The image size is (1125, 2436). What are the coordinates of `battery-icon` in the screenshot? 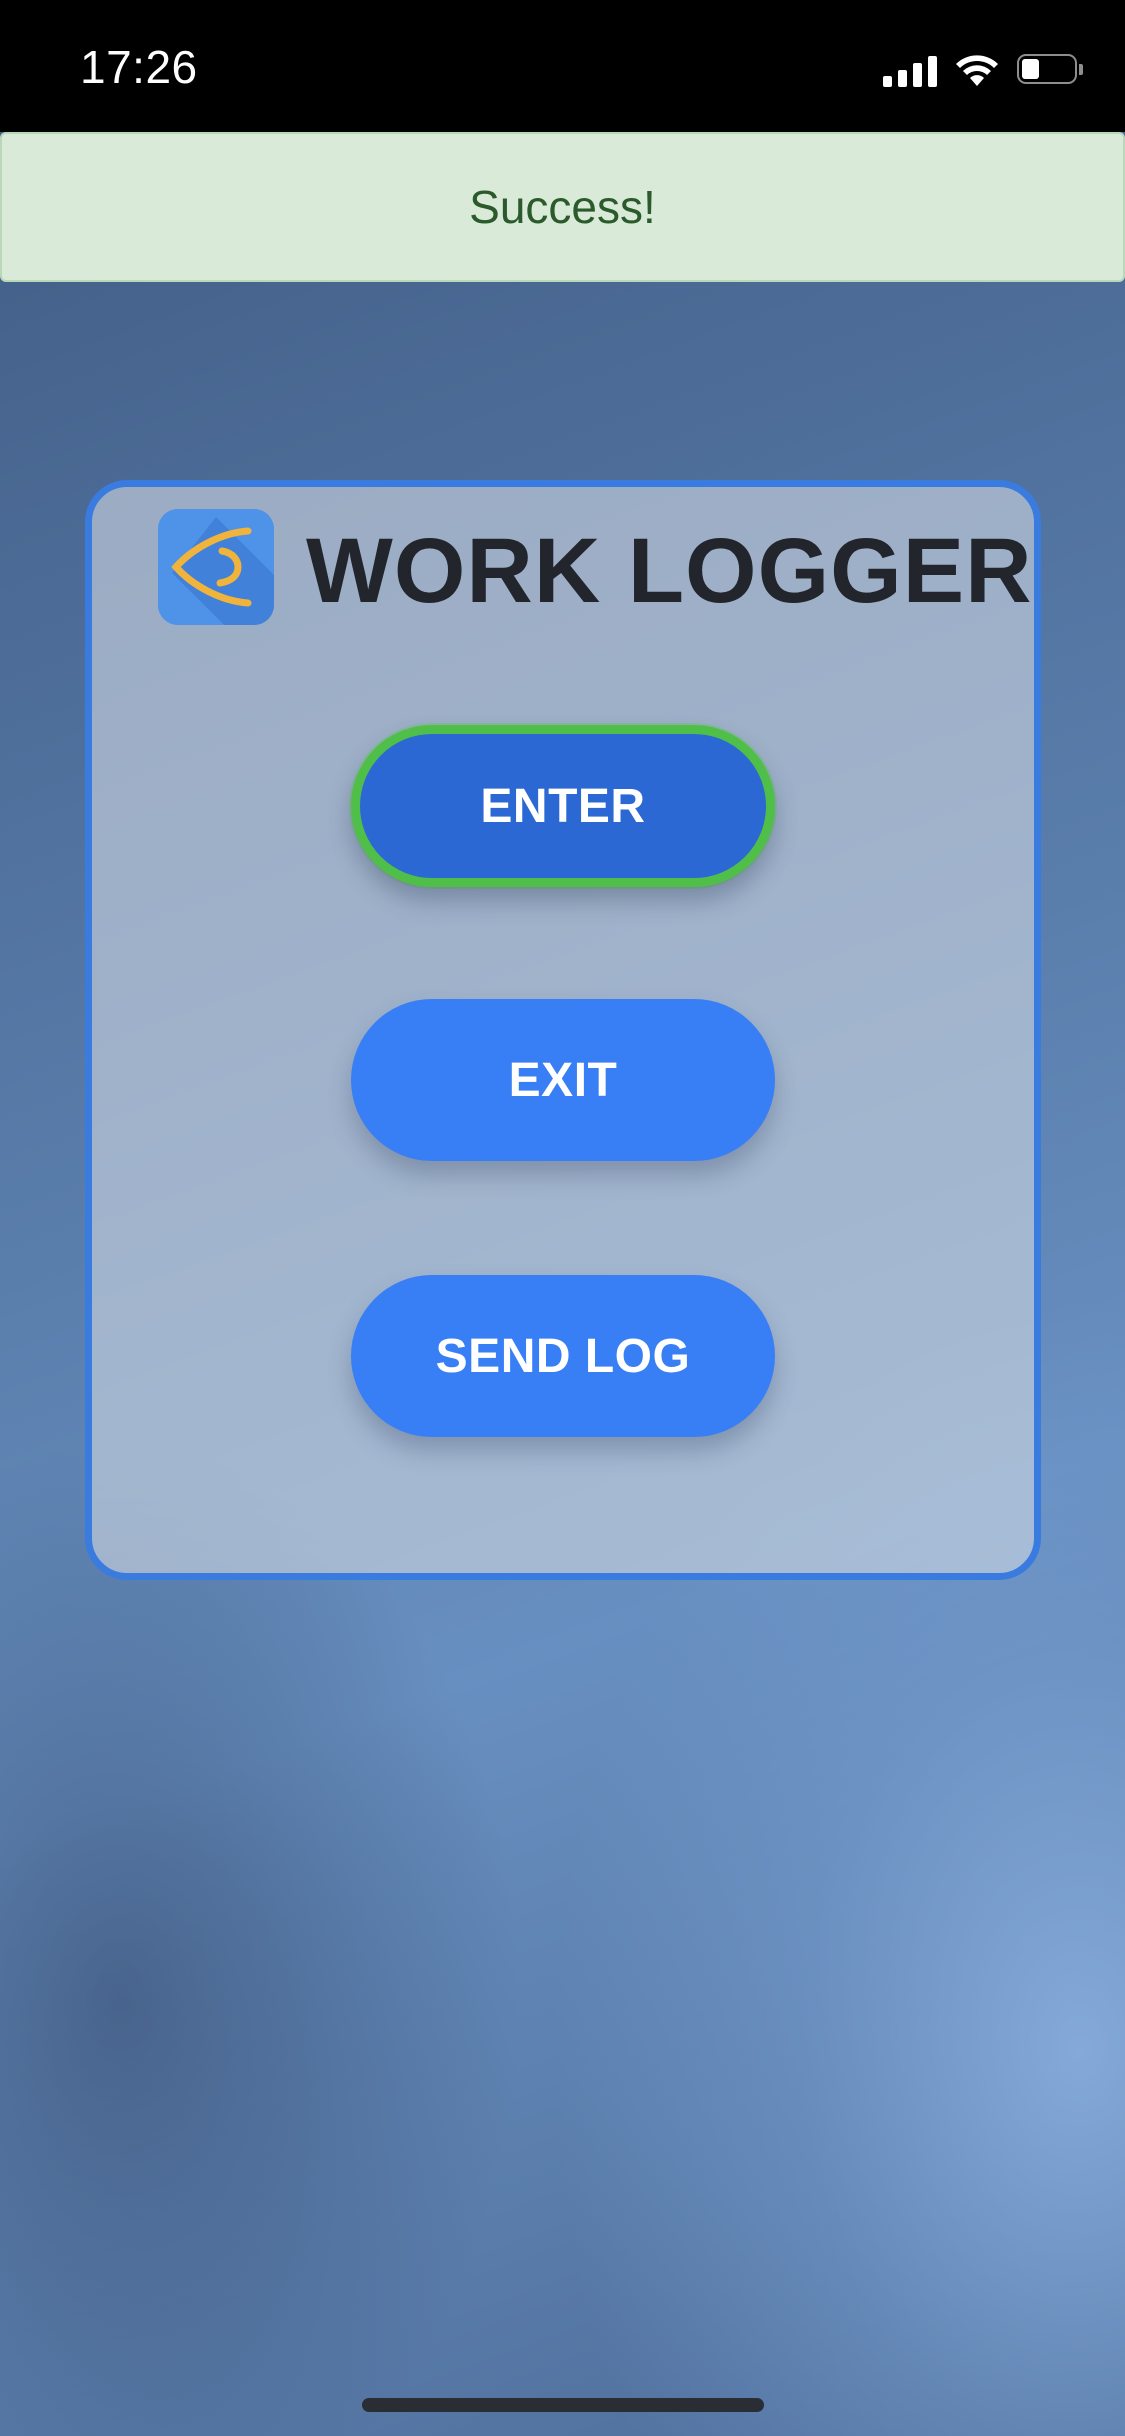 It's located at (1050, 70).